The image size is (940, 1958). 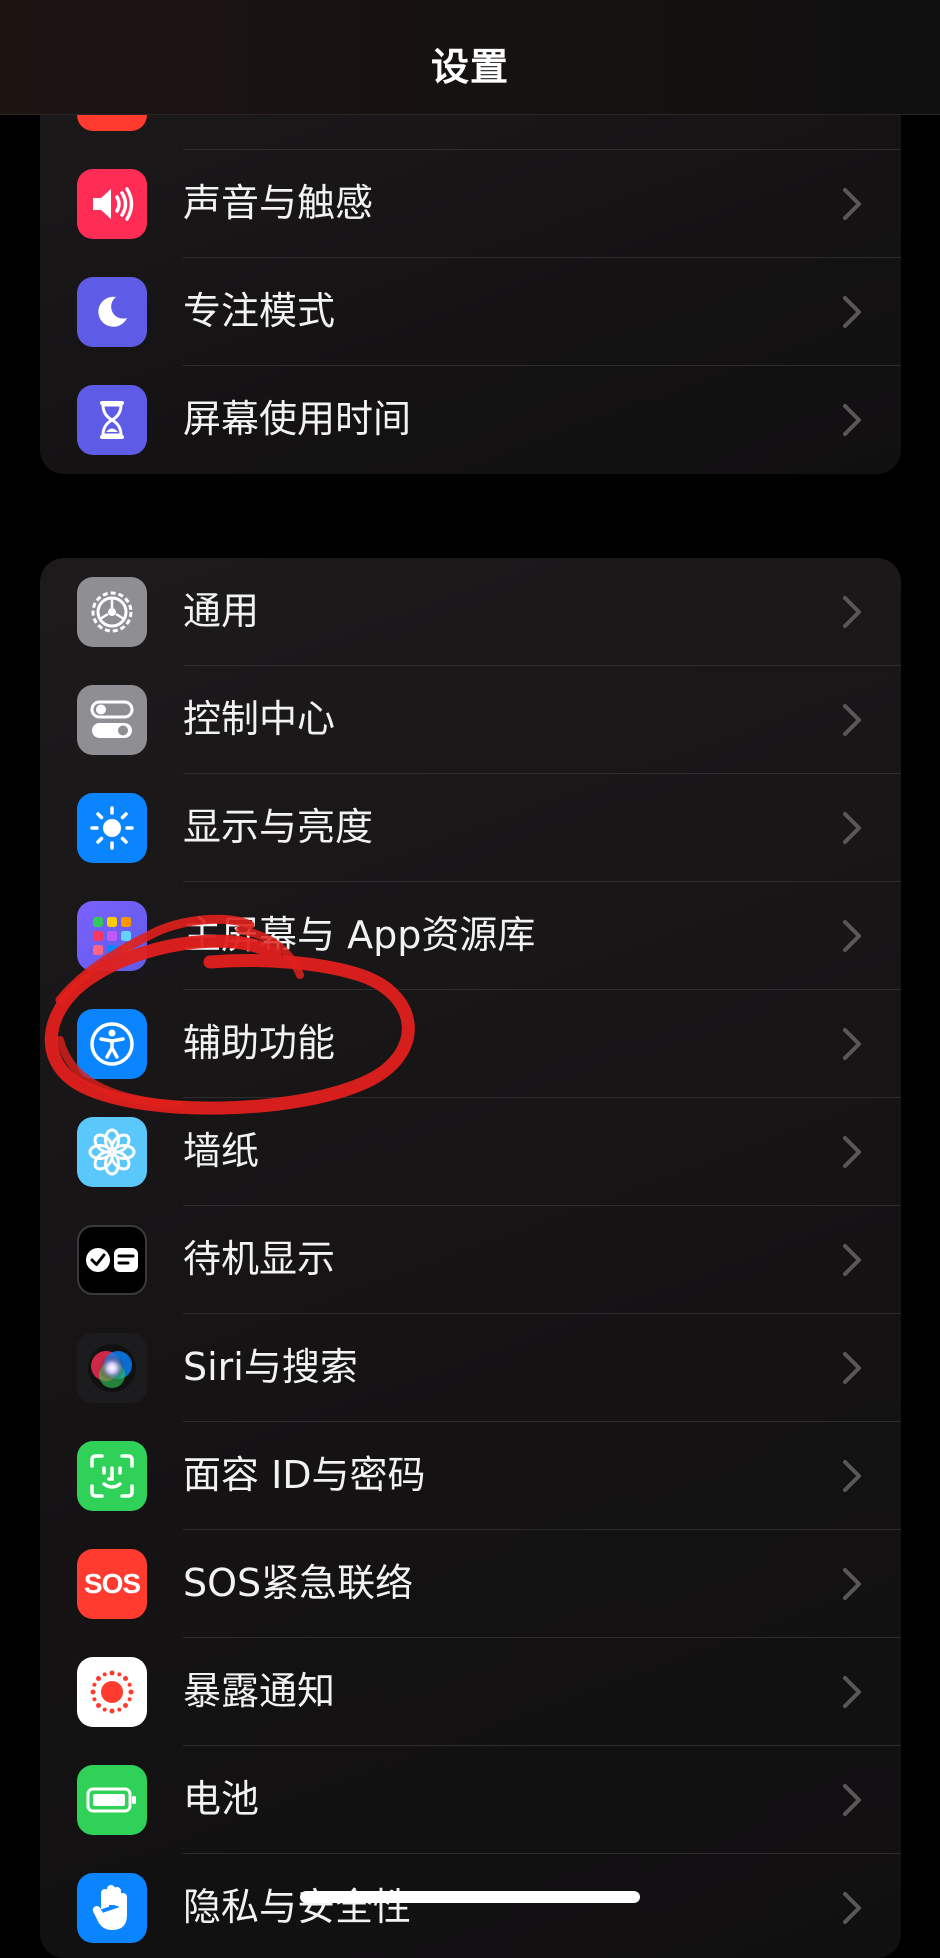 I want to click on app-grid-icon, so click(x=112, y=936).